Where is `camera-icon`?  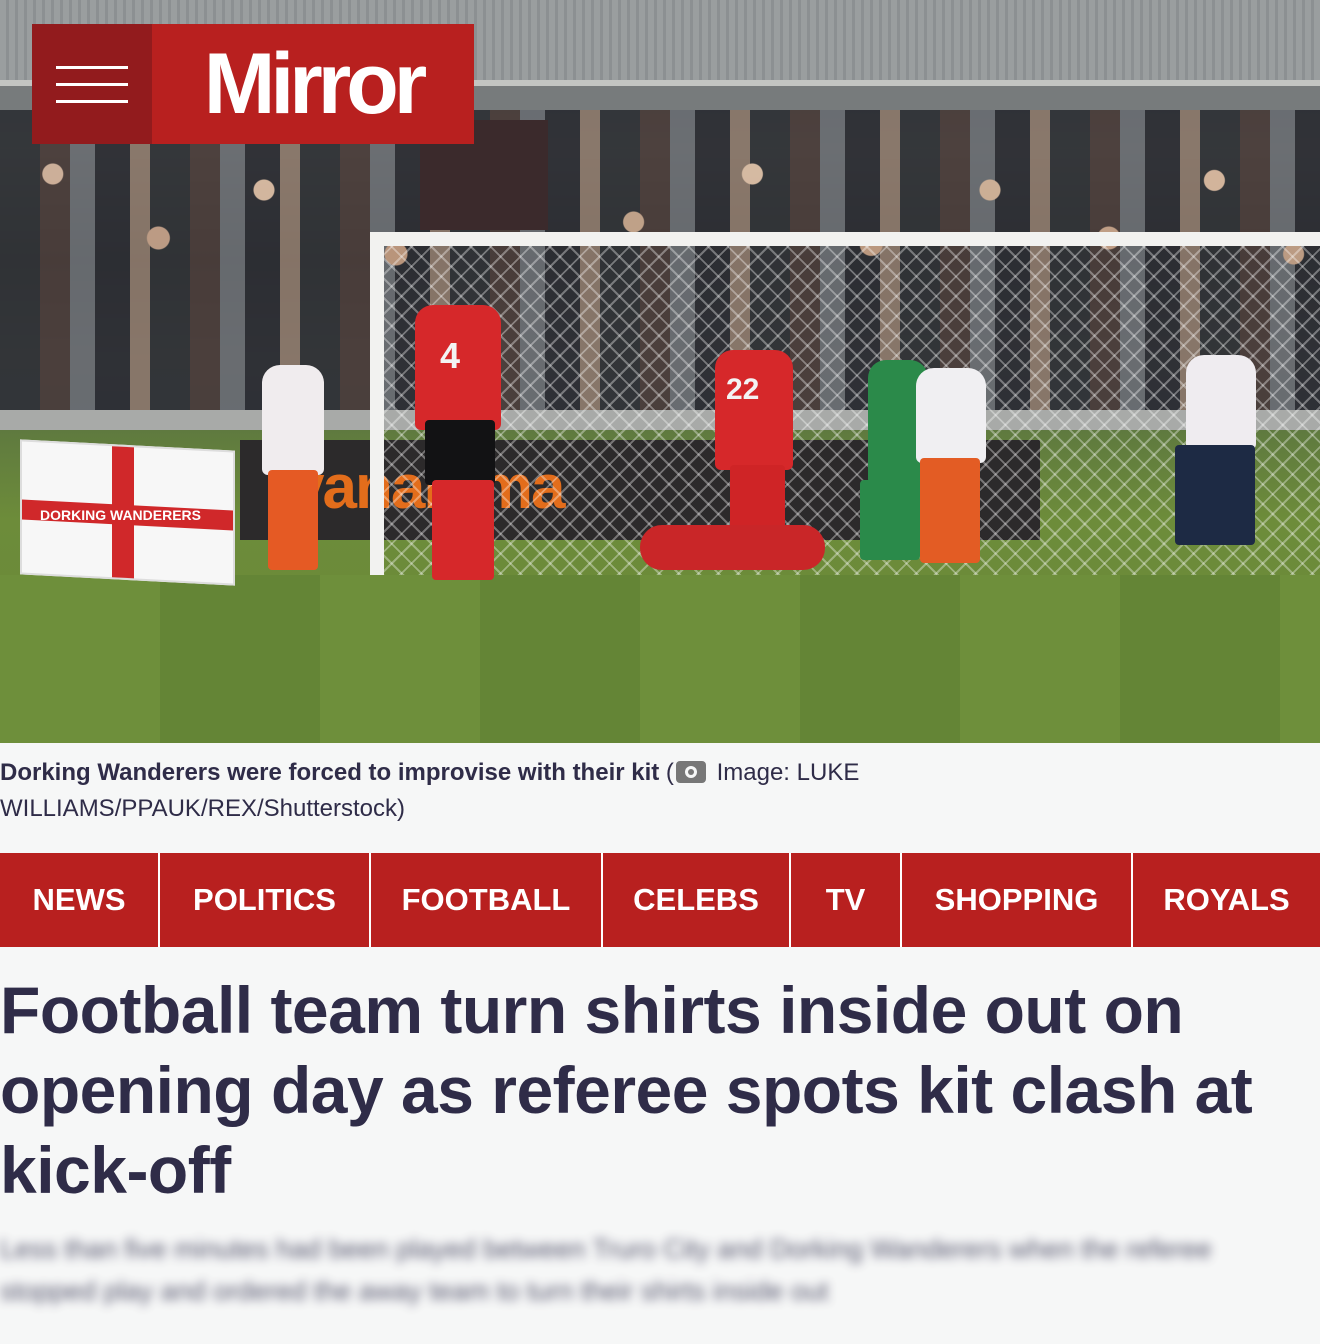
camera-icon is located at coordinates (690, 772).